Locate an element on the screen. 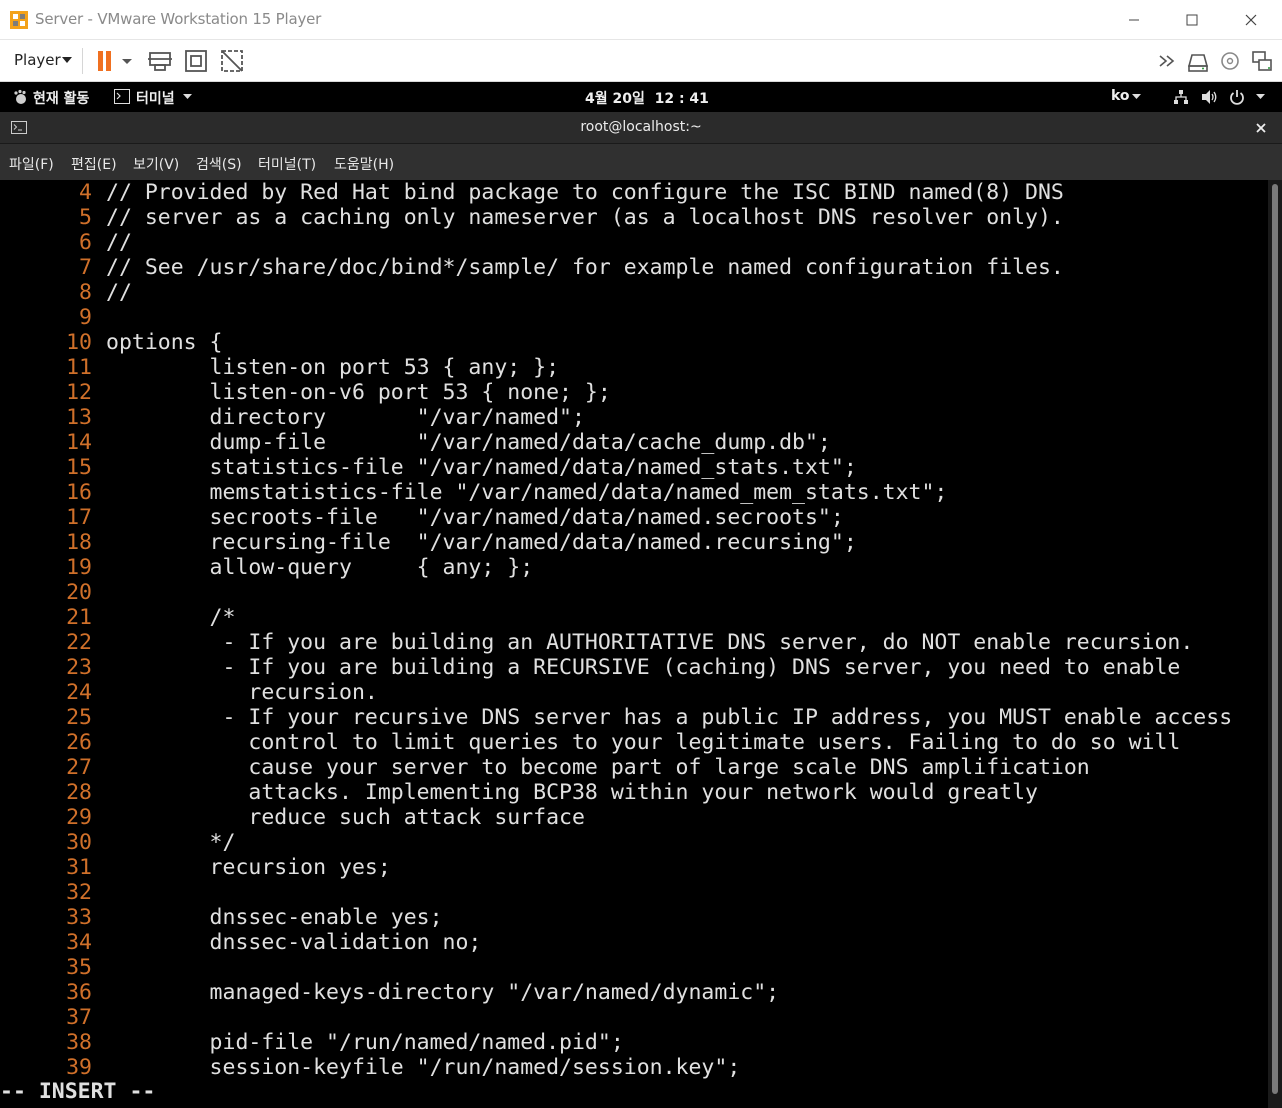 The height and width of the screenshot is (1108, 1282). vmware-logo-icon is located at coordinates (19, 20).